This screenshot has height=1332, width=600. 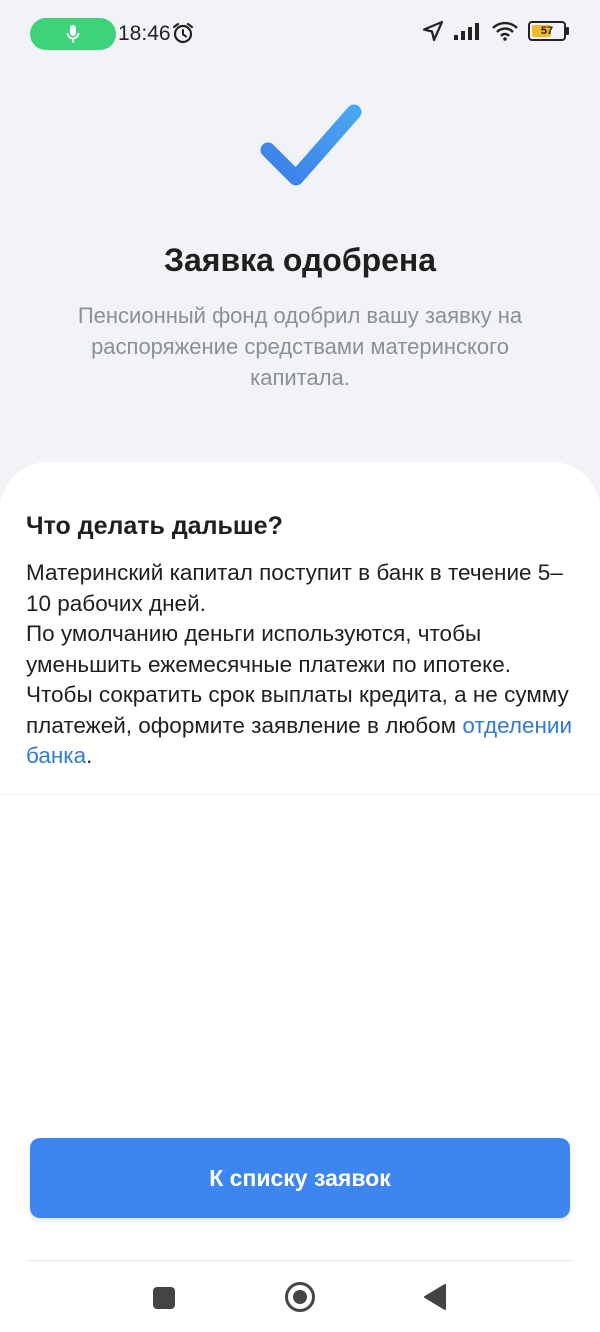 I want to click on card-title: Что делать дальше?, so click(x=154, y=526).